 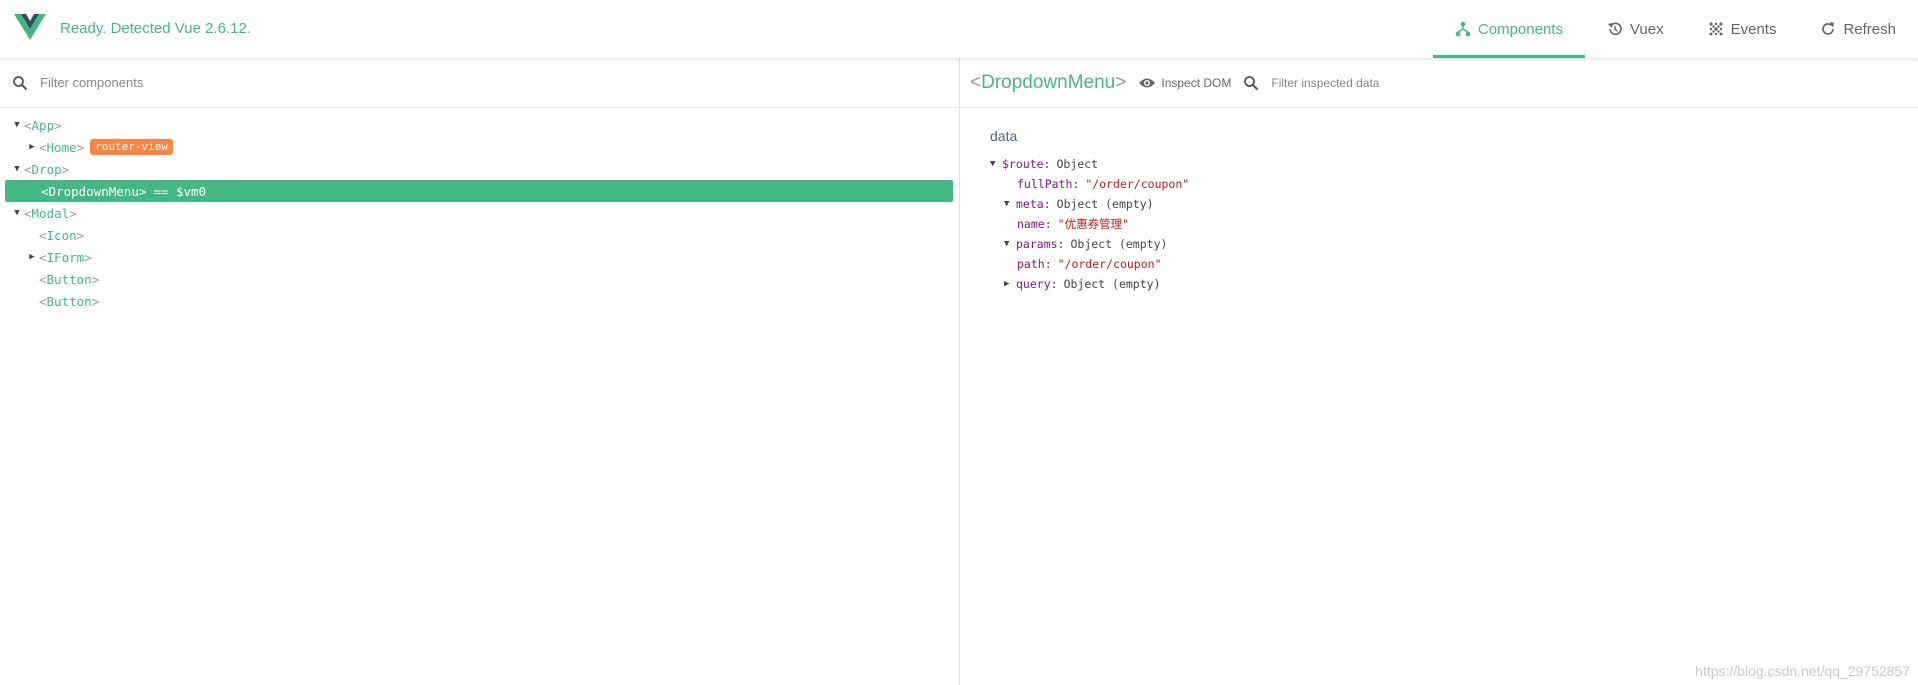 I want to click on data-key: params, so click(x=1037, y=244).